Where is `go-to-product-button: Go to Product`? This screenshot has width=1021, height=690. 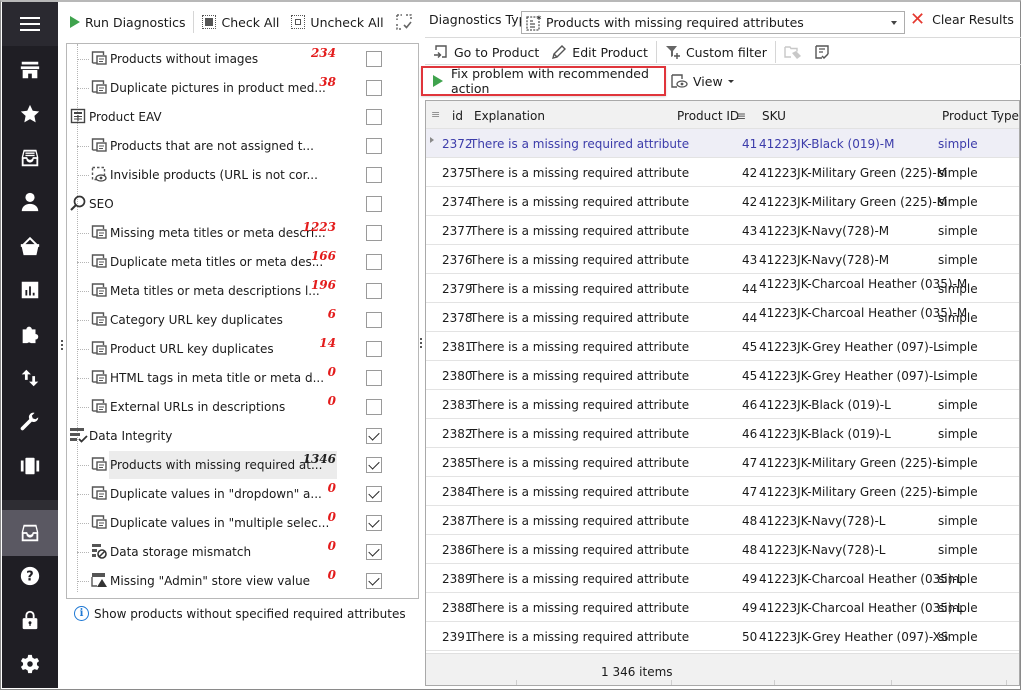 go-to-product-button: Go to Product is located at coordinates (486, 52).